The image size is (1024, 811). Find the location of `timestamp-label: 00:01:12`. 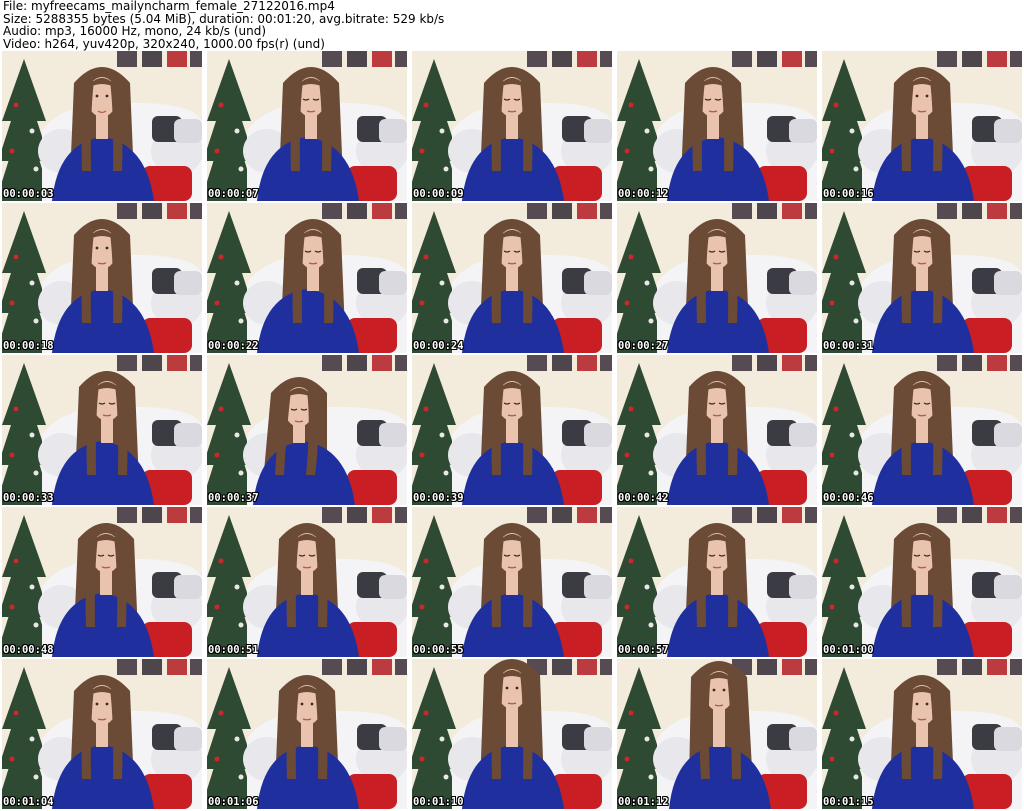

timestamp-label: 00:01:12 is located at coordinates (643, 802).